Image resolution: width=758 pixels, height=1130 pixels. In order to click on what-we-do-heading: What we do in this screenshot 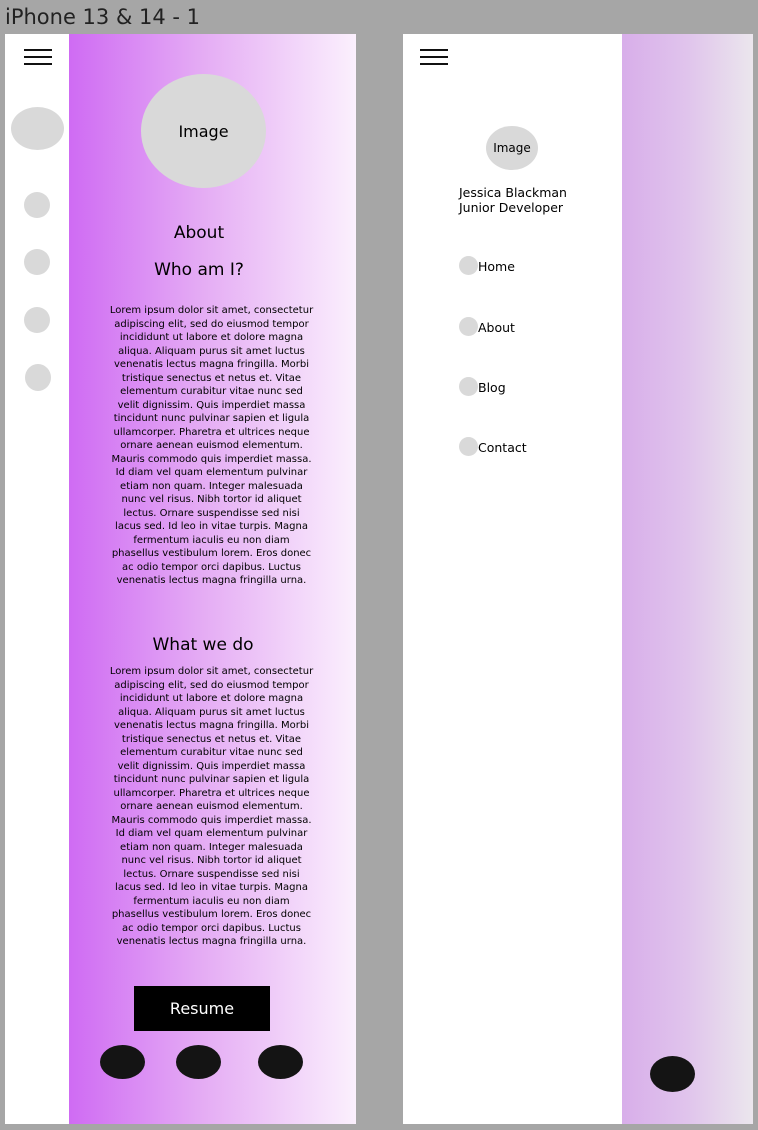, I will do `click(203, 645)`.